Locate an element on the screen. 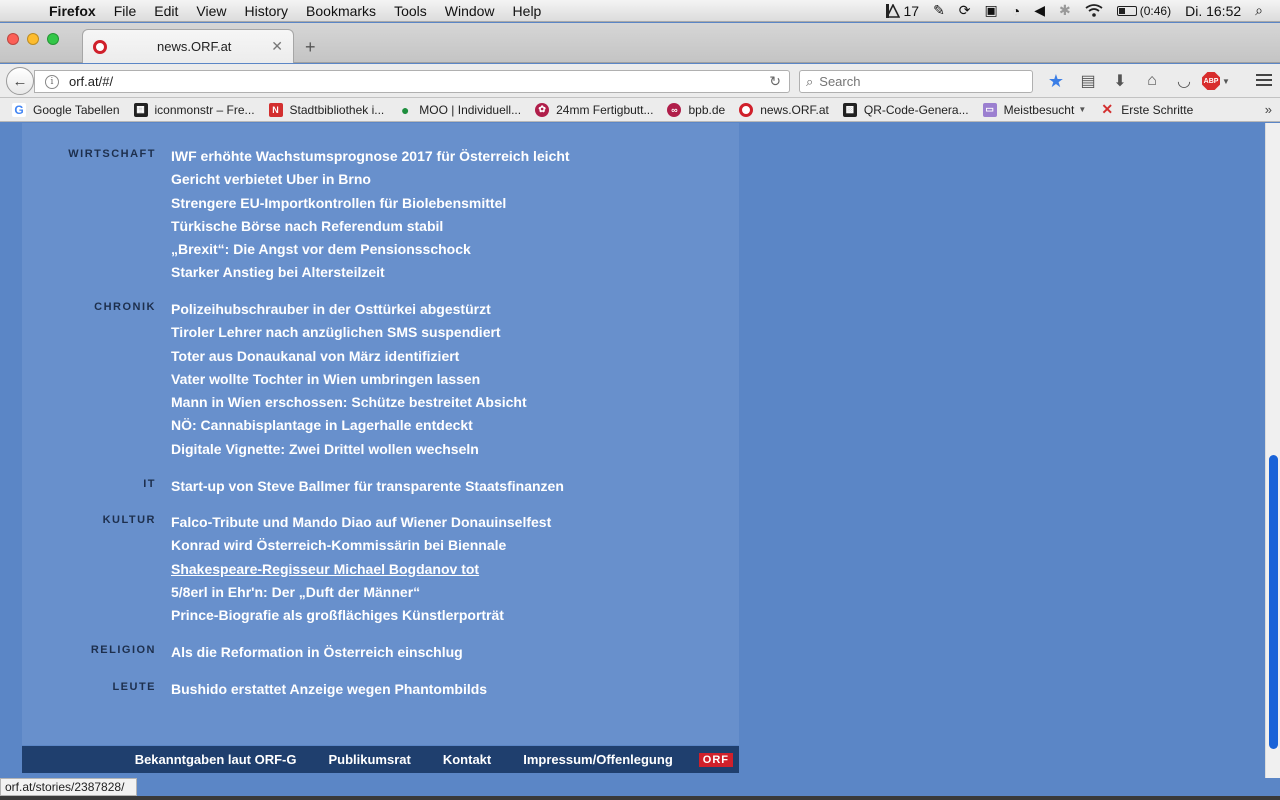 The width and height of the screenshot is (1280, 800). new-tab-button: + is located at coordinates (310, 47).